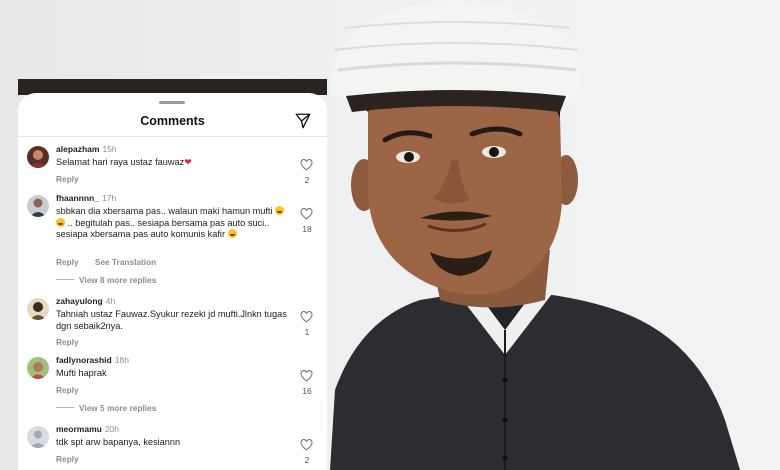  I want to click on comment-text: Mufti haprak, so click(81, 373).